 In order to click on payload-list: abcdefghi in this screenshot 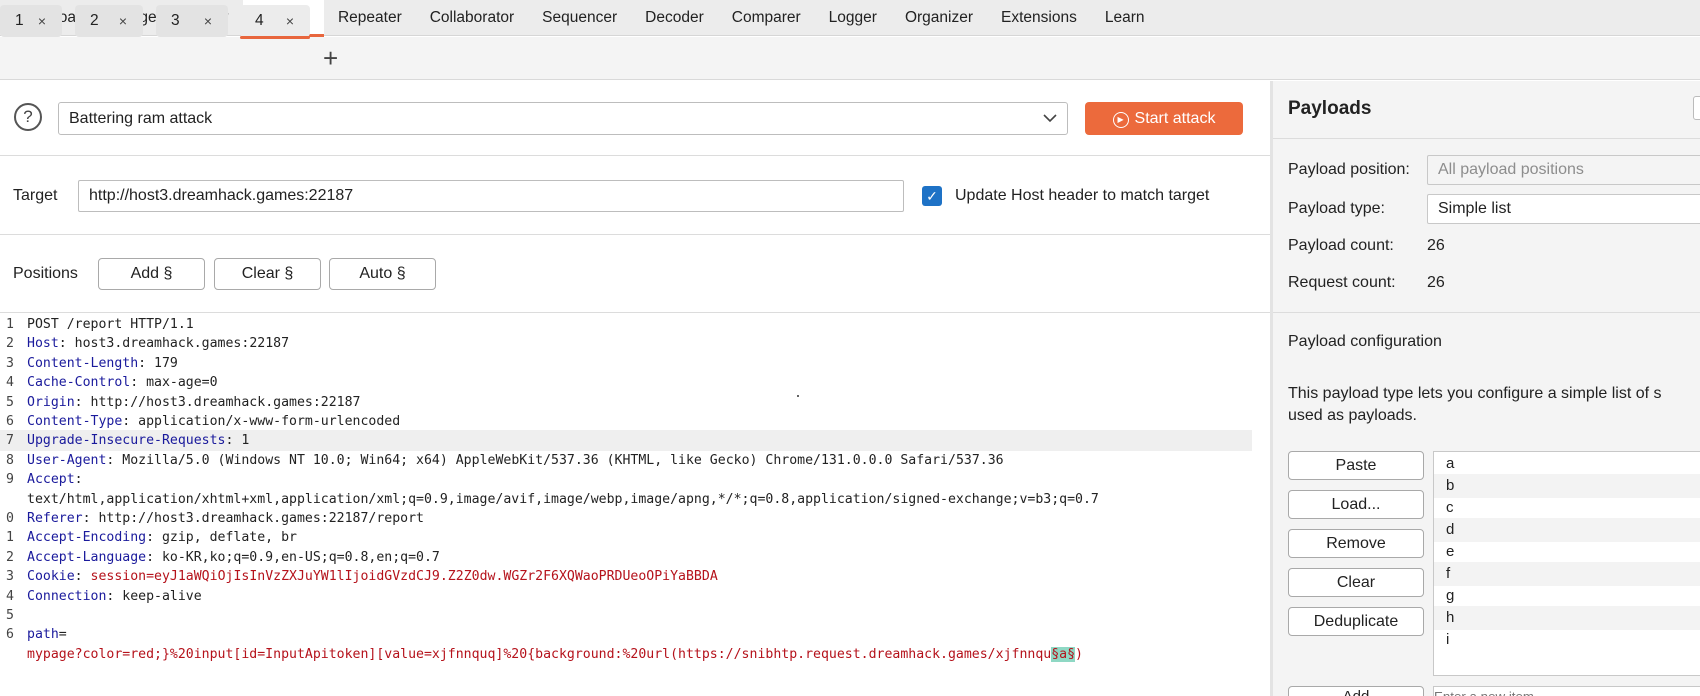, I will do `click(1566, 563)`.